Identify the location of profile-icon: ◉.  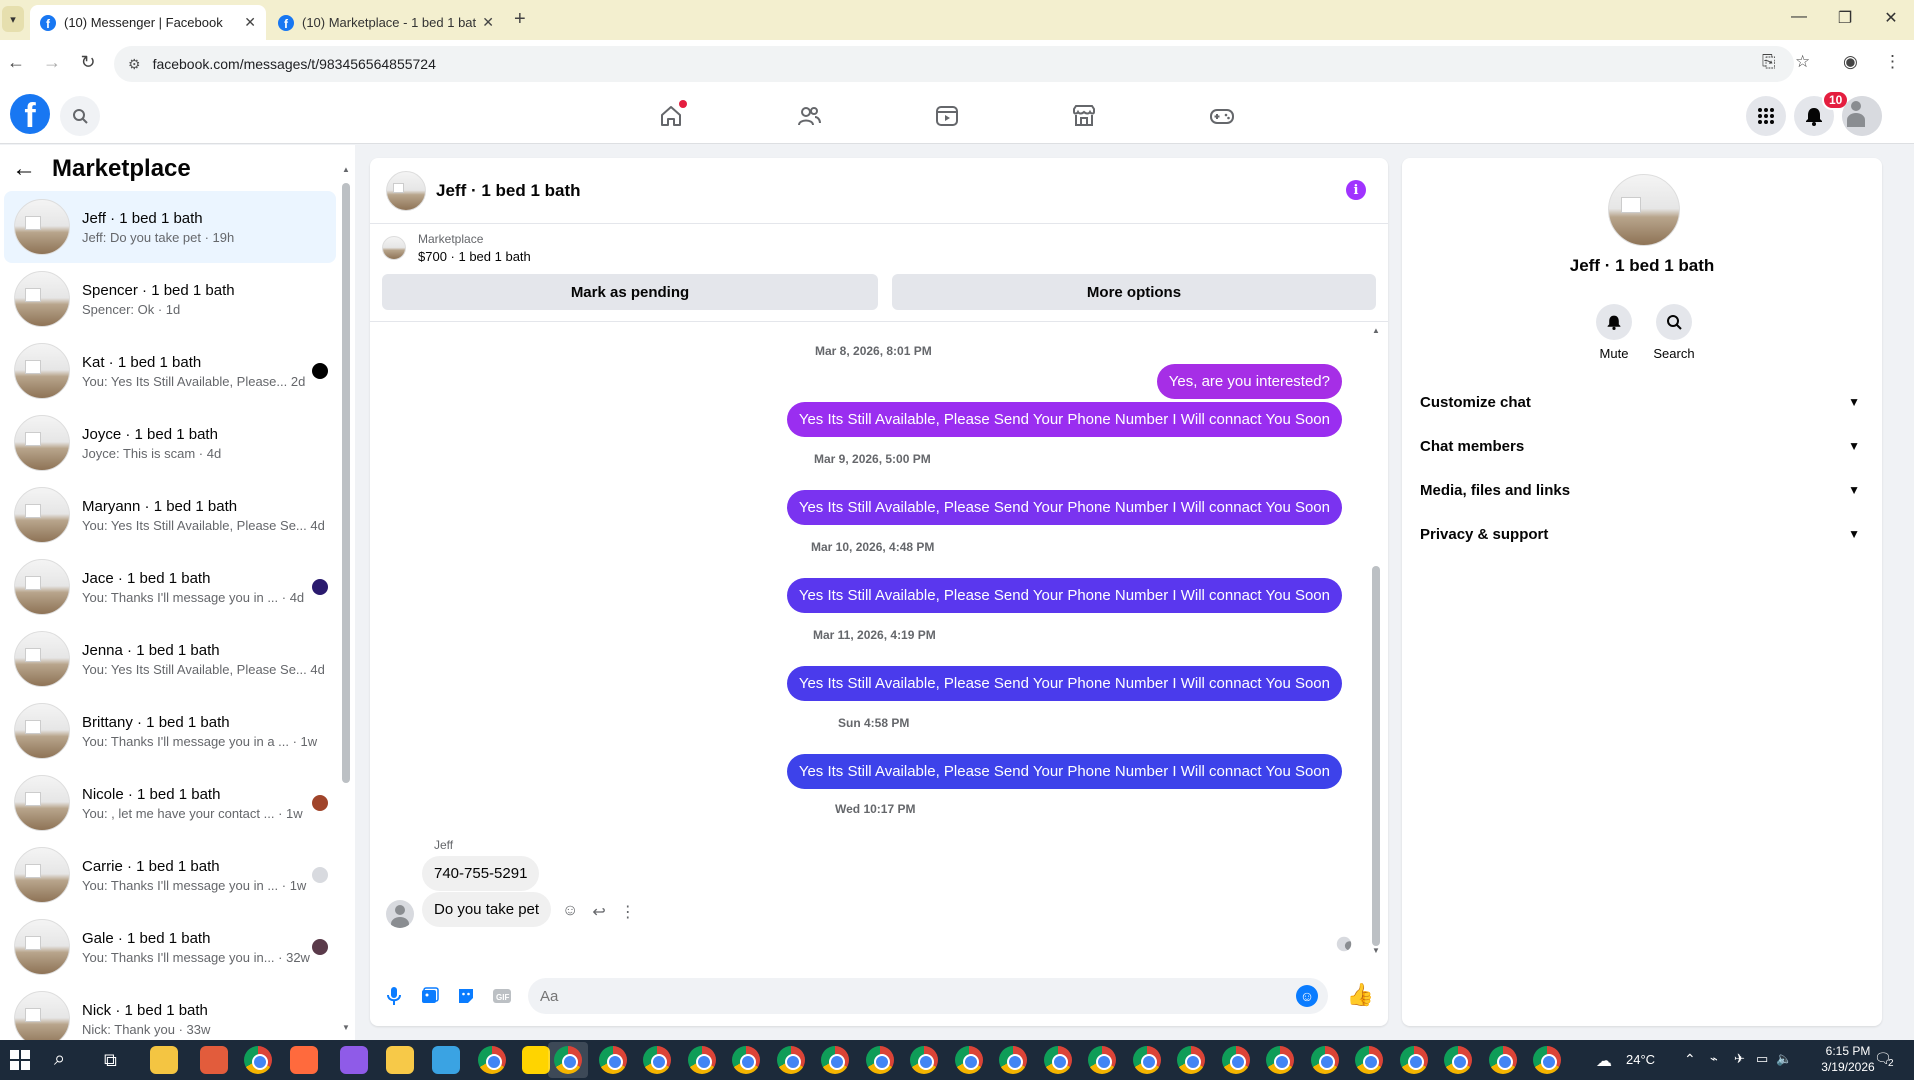
(1850, 62).